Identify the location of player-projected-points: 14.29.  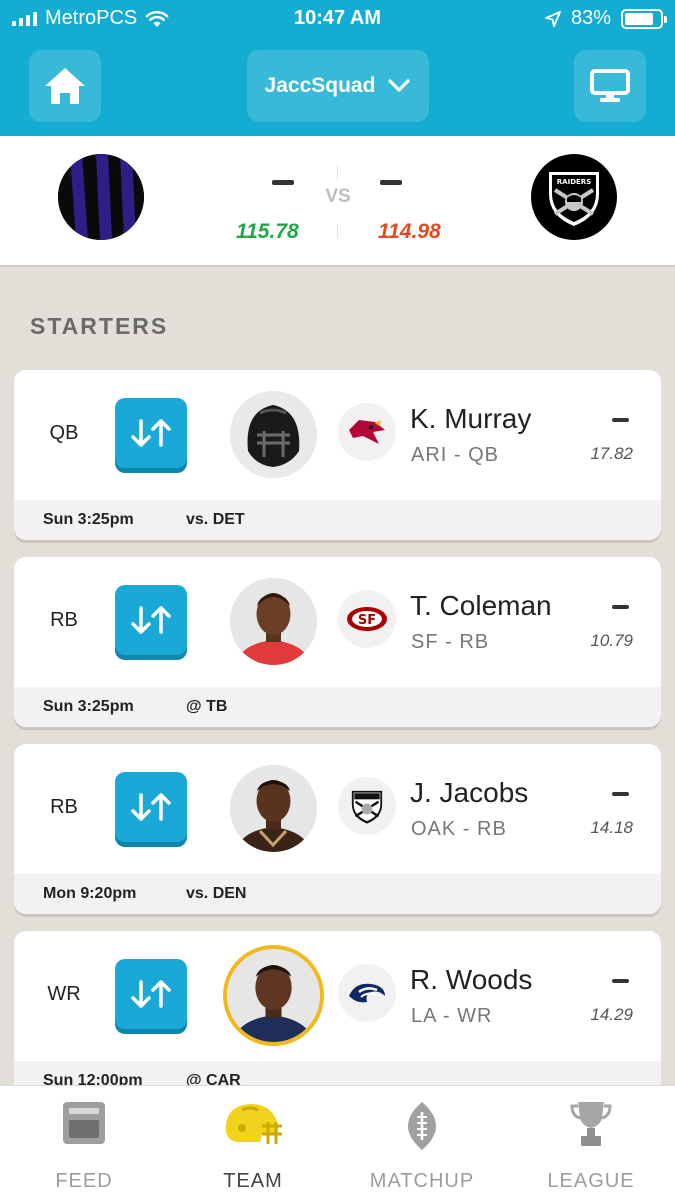
(611, 1014).